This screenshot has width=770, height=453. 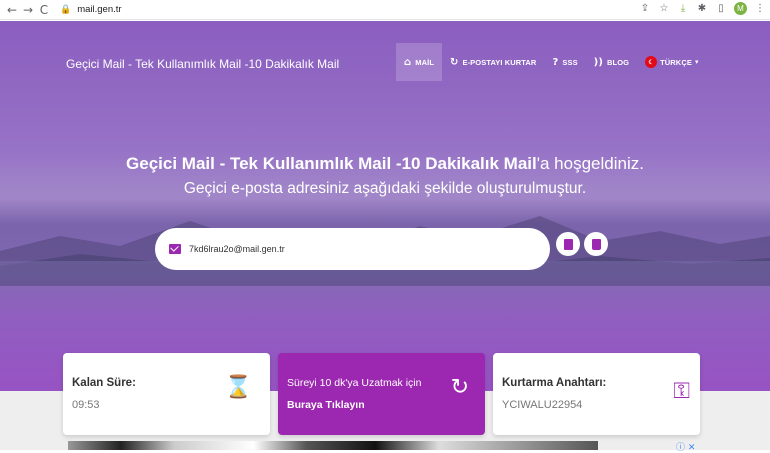 I want to click on nav-label-recover: E-POSTAYI KURTAR, so click(x=499, y=62).